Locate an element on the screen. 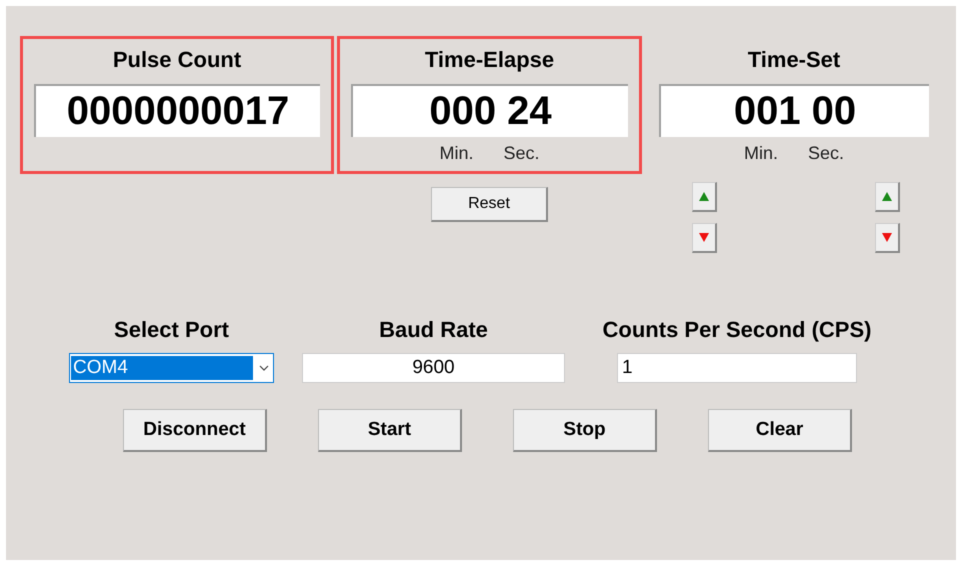 The width and height of the screenshot is (958, 561). display-title: Time-Set is located at coordinates (794, 60).